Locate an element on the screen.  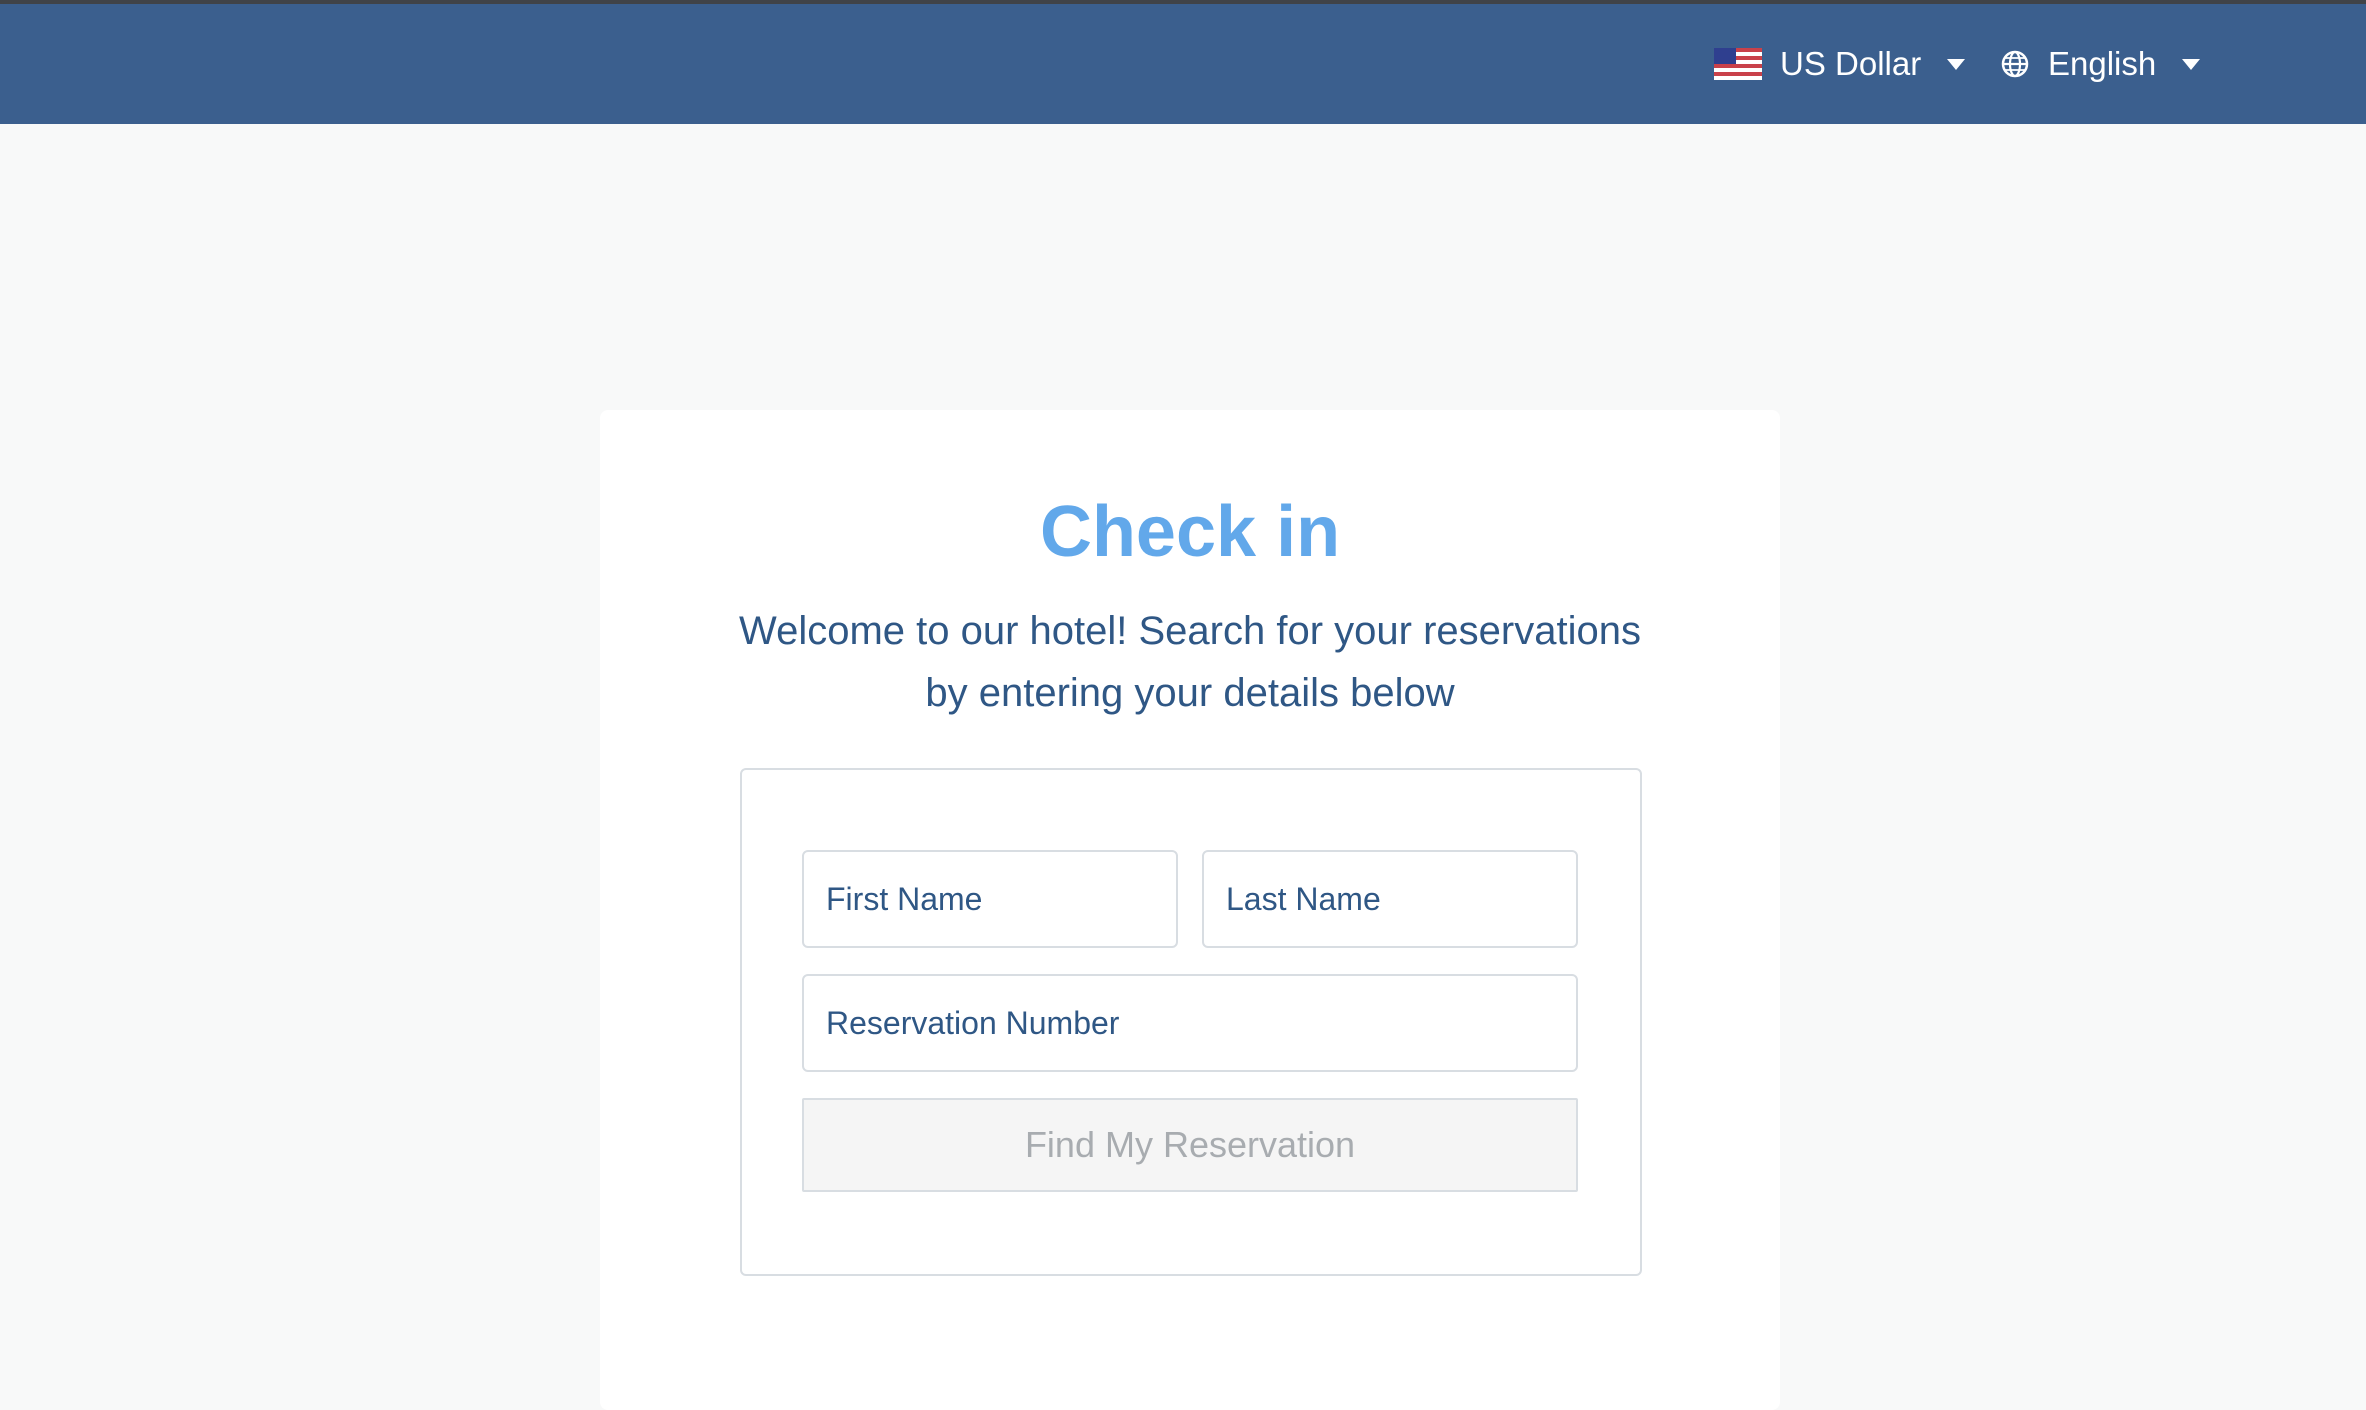
currency-label: US Dollar is located at coordinates (1851, 63).